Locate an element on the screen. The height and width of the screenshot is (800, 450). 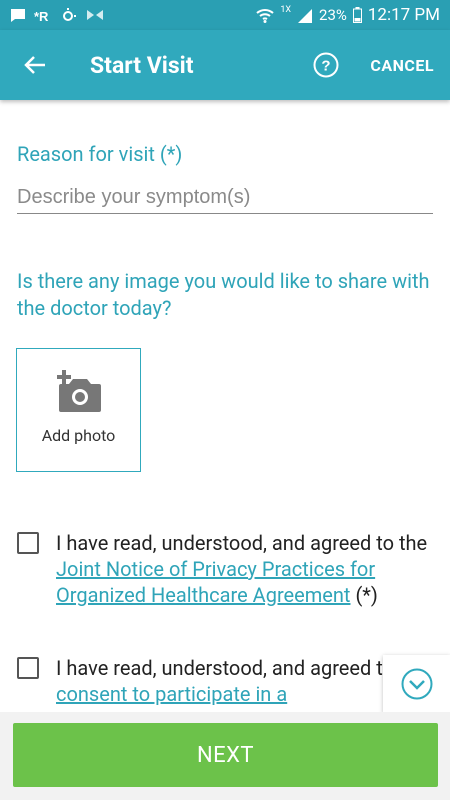
battery-percent: 23% is located at coordinates (333, 15).